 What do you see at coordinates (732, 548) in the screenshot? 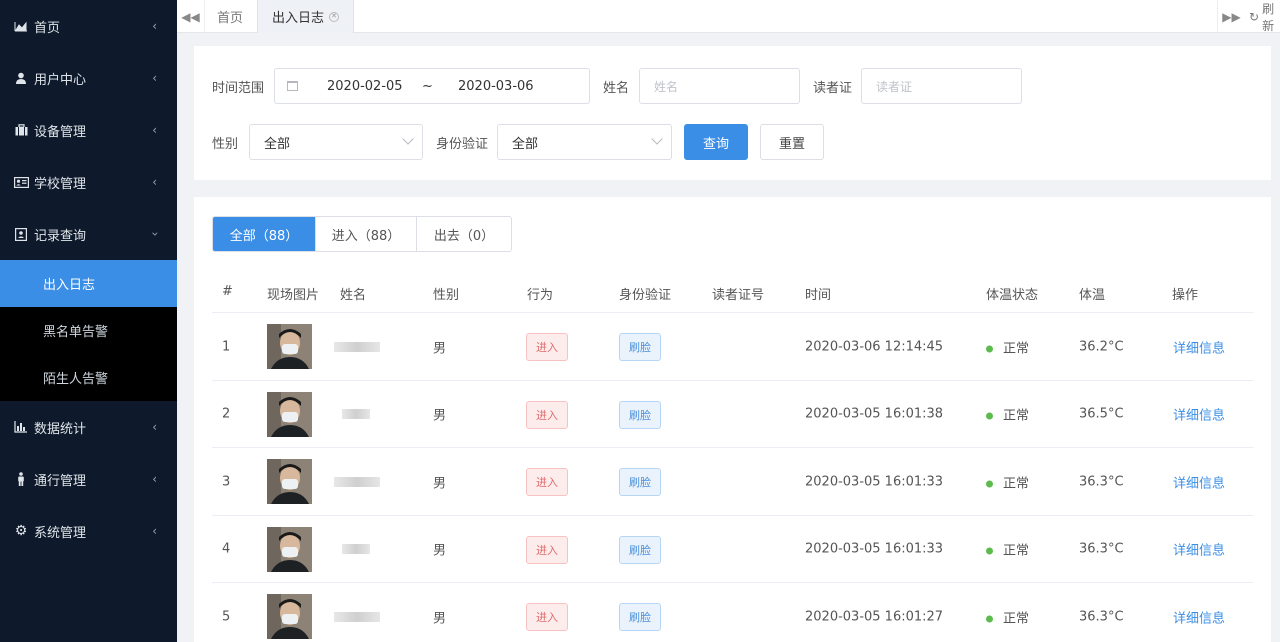
I see `table-row: 4 男 进入 刷脸 2020-03-05 16:01:33 正常 36.3°C 详细信息` at bounding box center [732, 548].